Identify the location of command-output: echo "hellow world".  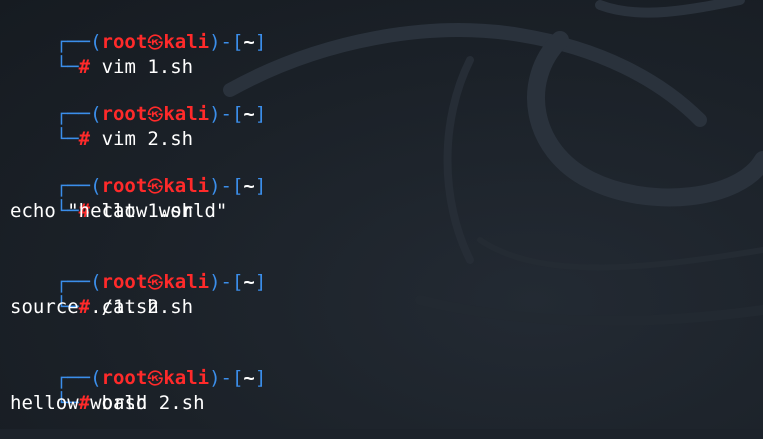
(119, 211).